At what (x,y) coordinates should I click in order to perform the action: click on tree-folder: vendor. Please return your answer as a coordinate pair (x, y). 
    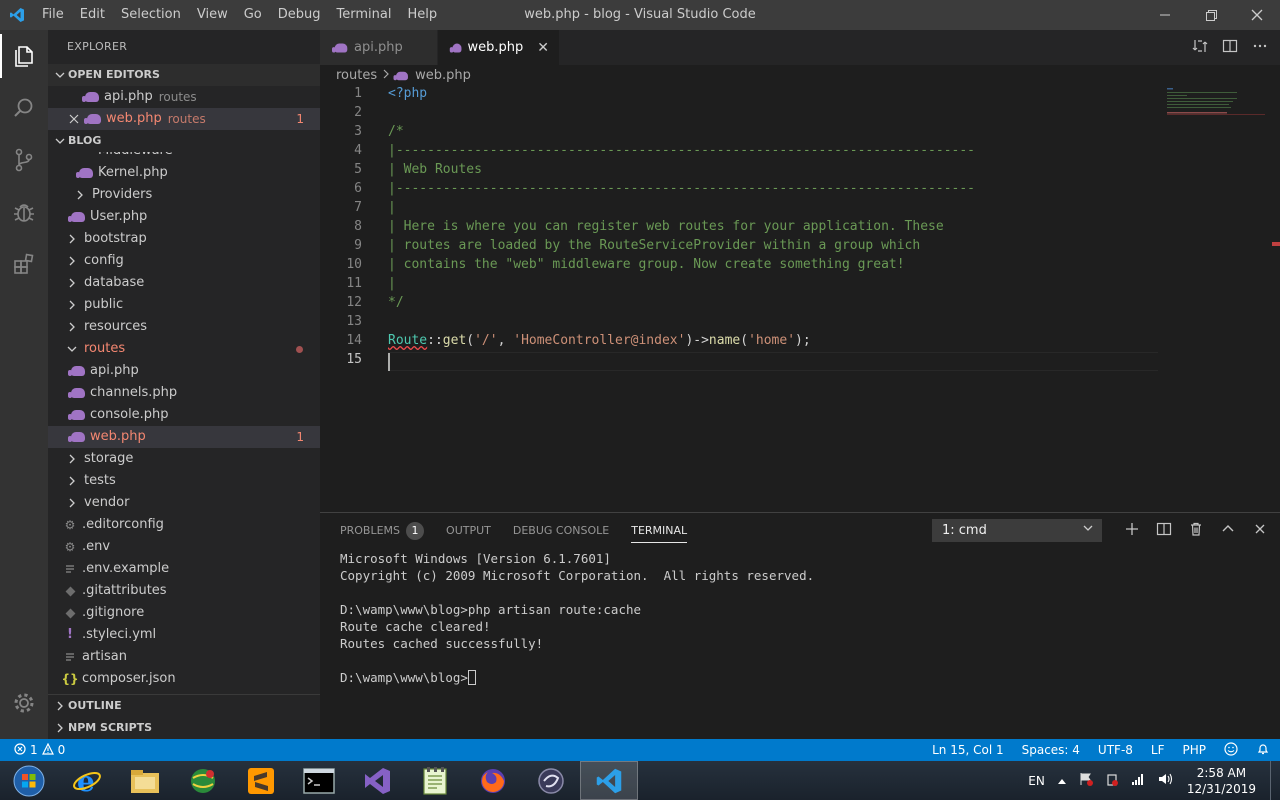
    Looking at the image, I should click on (184, 503).